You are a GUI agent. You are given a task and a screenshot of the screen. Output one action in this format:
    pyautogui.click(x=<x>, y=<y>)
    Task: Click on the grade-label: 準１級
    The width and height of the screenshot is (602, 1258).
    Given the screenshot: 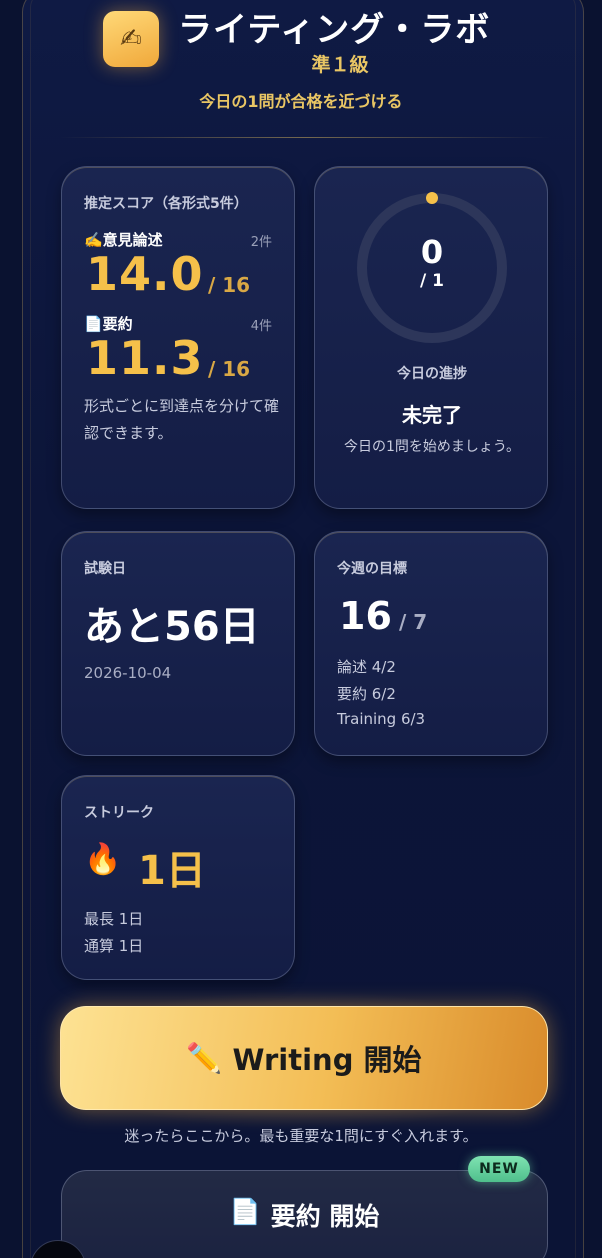 What is the action you would take?
    pyautogui.click(x=340, y=65)
    